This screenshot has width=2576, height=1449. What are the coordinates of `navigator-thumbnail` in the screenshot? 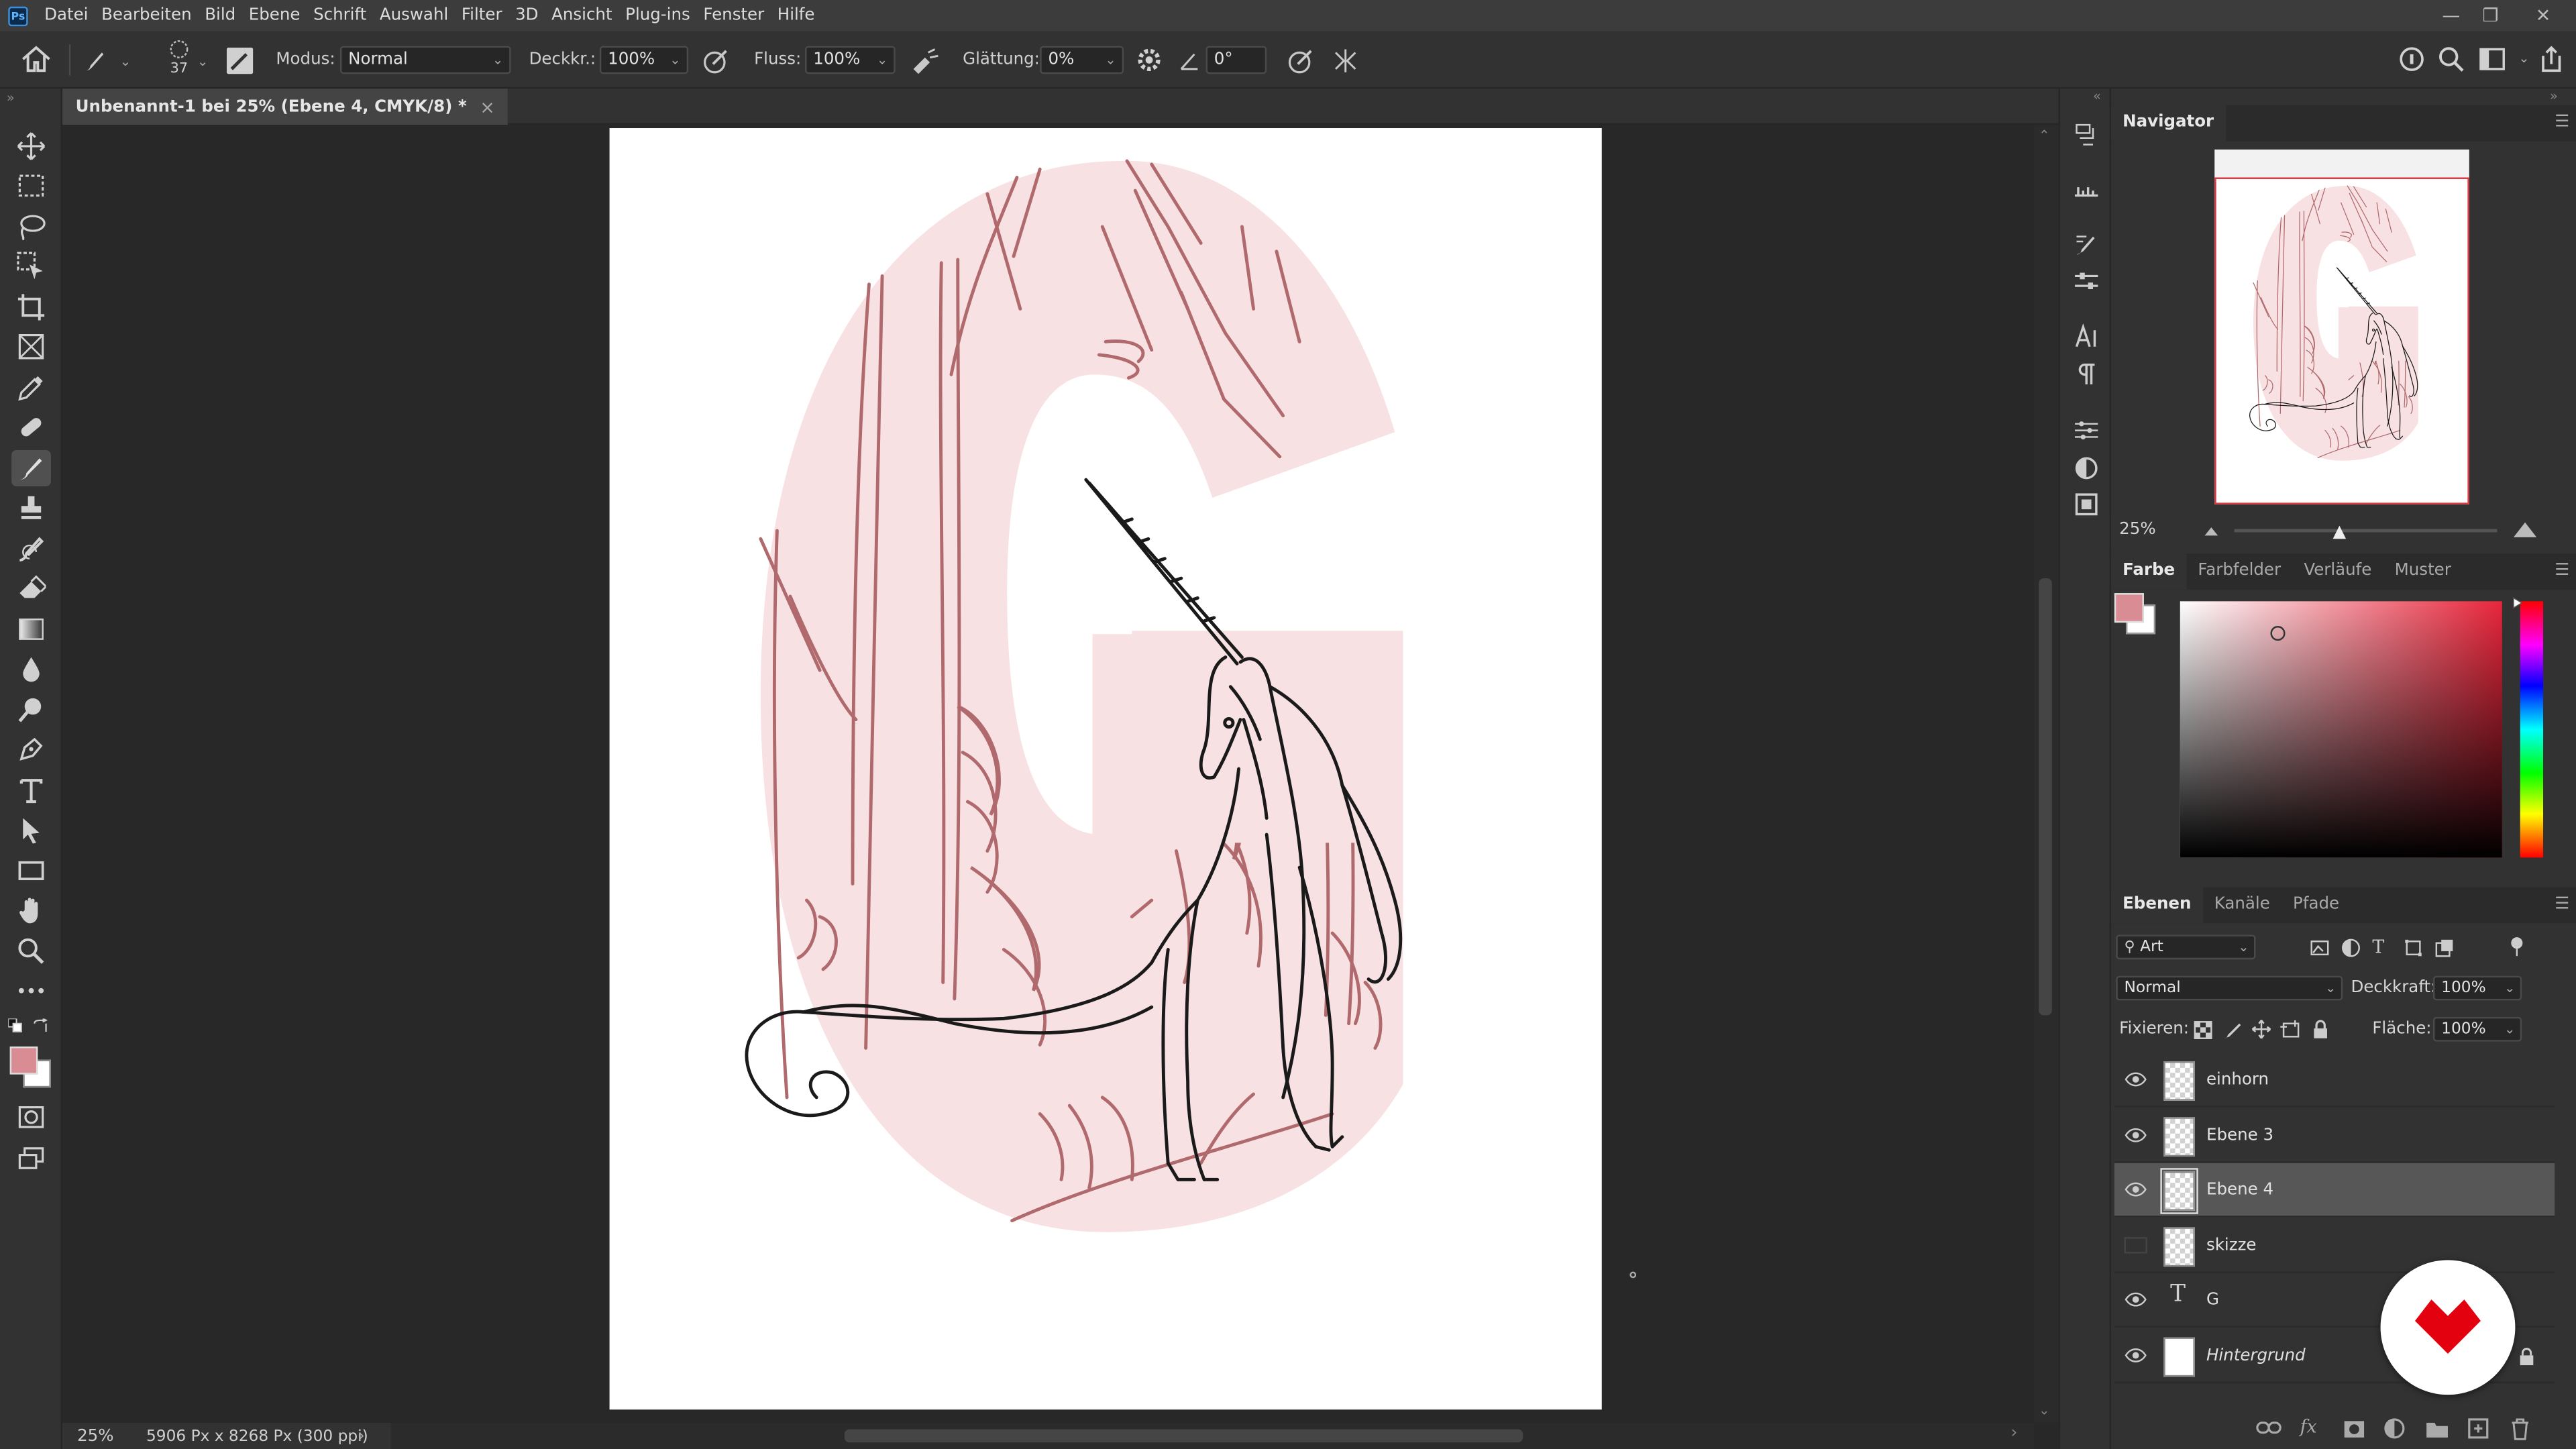 It's located at (2341, 326).